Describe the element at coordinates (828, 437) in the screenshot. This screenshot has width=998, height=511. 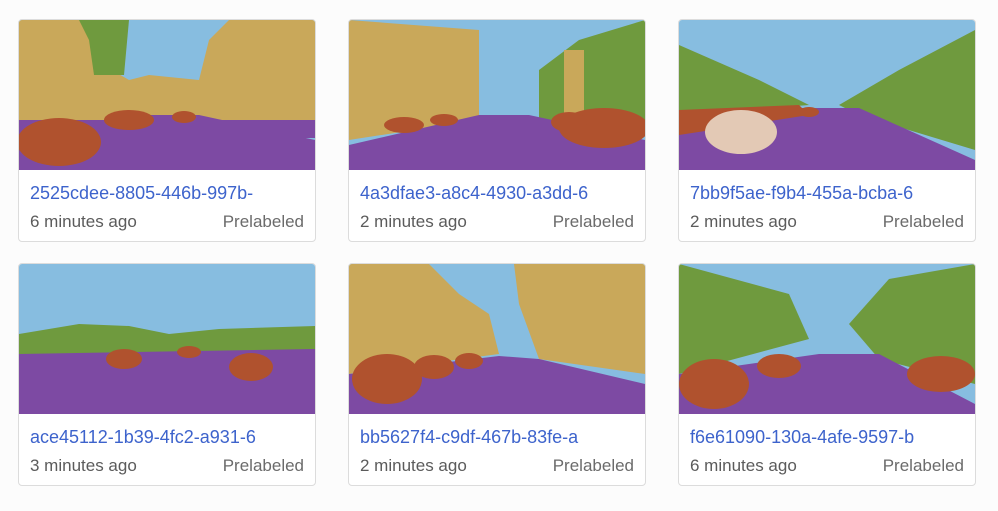
I see `image-name-link: f6e61090-130a-4afe-9597-b` at that location.